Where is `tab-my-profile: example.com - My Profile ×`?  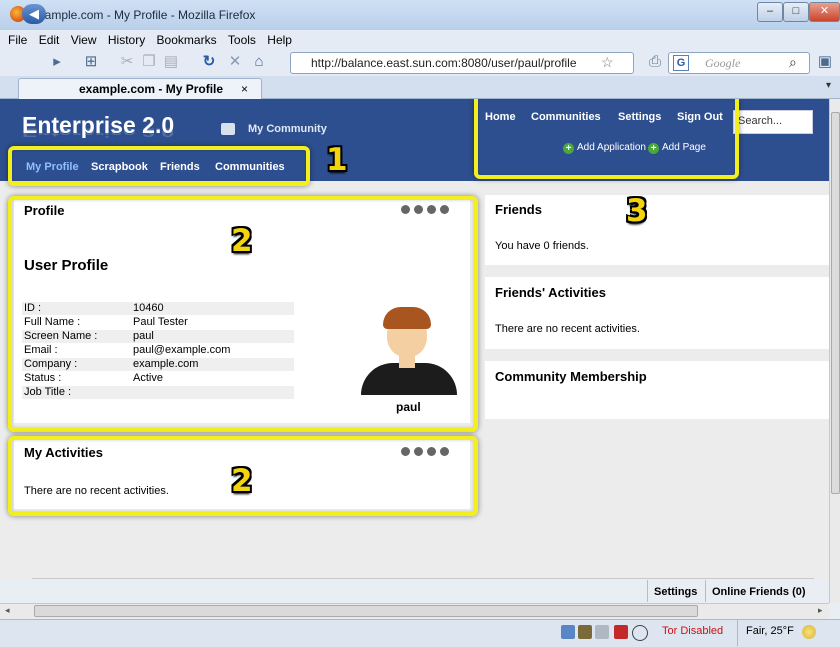 tab-my-profile: example.com - My Profile × is located at coordinates (140, 88).